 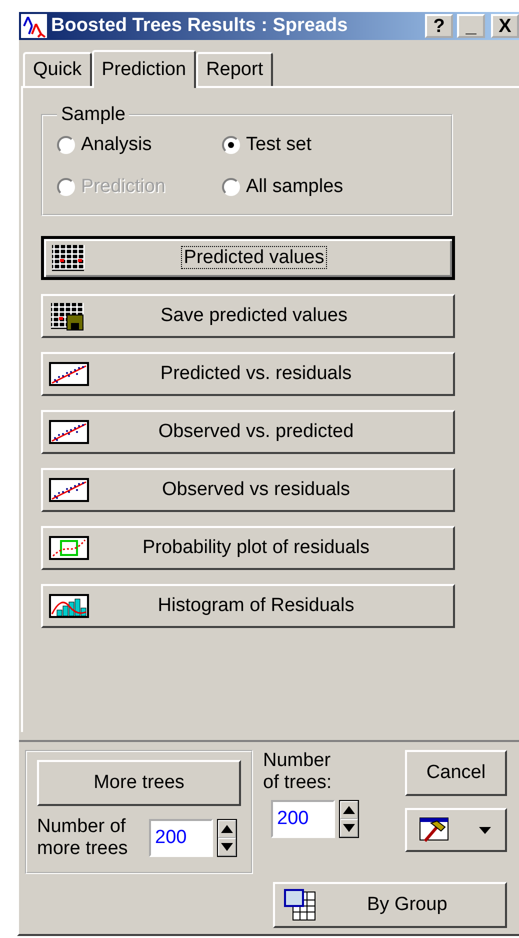 I want to click on action-button: Predicted vs. residuals, so click(x=248, y=374).